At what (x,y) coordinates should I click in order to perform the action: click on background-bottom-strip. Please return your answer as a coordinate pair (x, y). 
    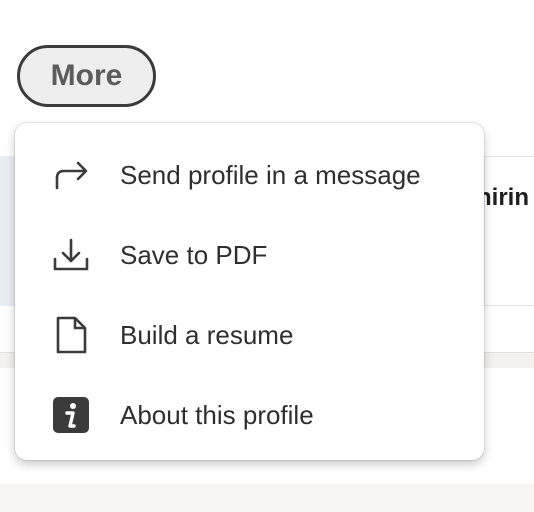
    Looking at the image, I should click on (267, 498).